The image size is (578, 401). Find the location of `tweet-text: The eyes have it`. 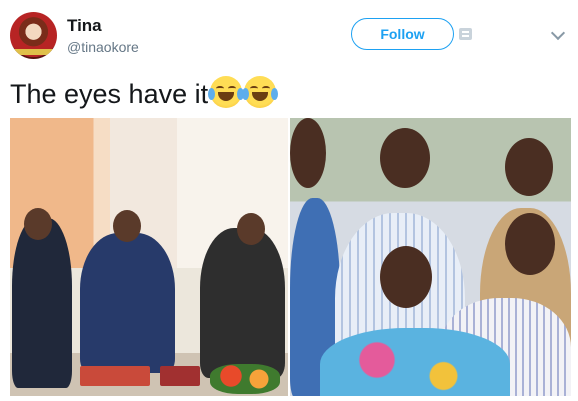

tweet-text: The eyes have it is located at coordinates (144, 93).